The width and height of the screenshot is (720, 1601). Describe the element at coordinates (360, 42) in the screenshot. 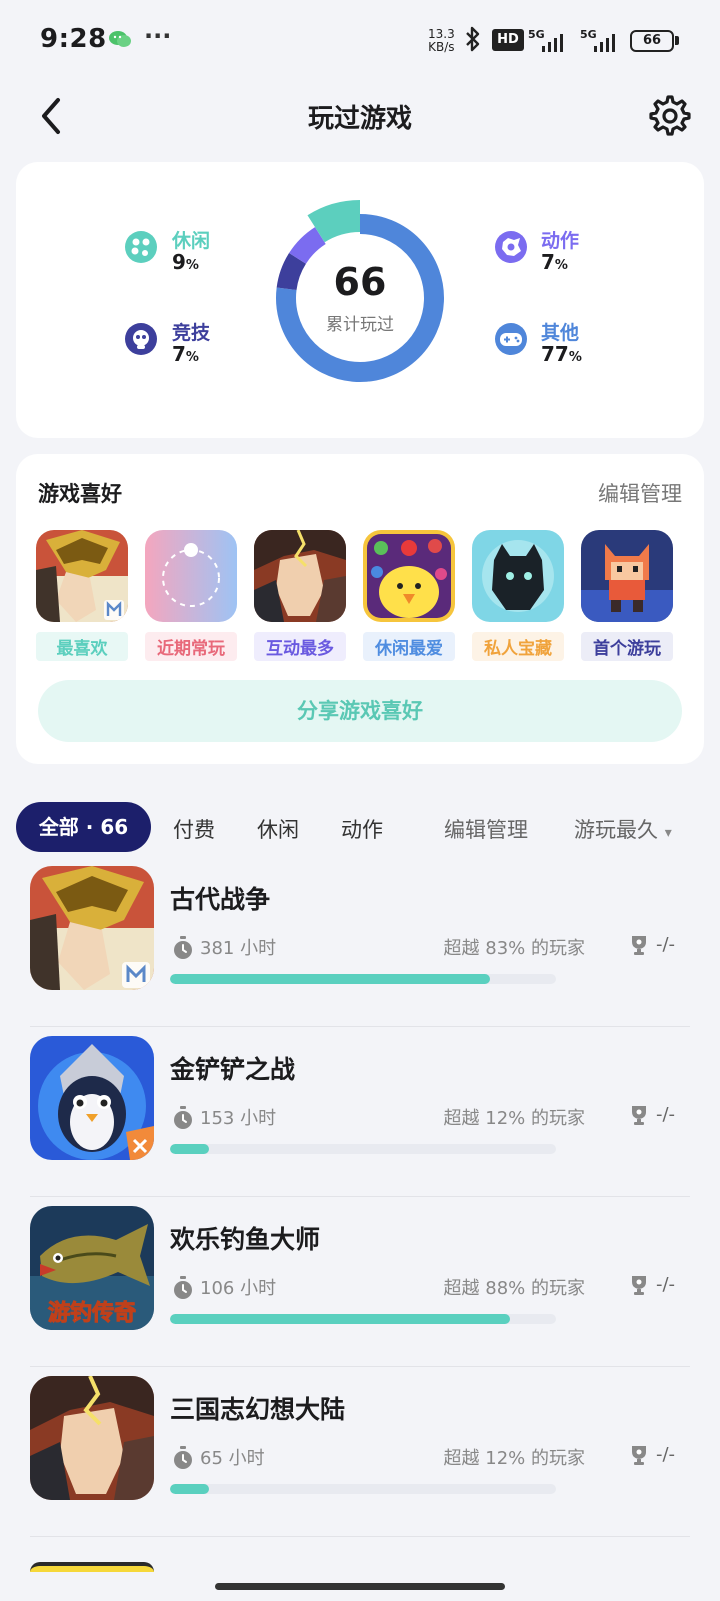

I see `status-bar: 9:28 ··· 13.3 KB/s HD 5G 5G 66` at that location.